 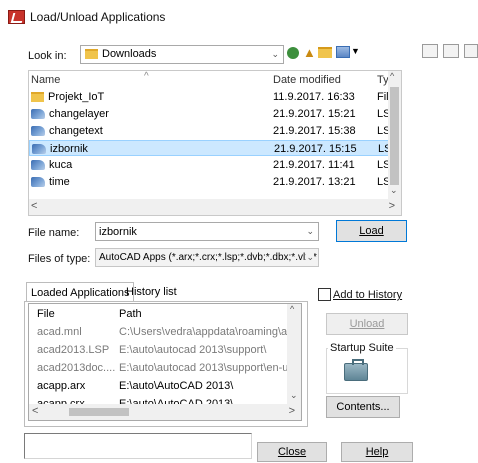 What do you see at coordinates (325, 52) in the screenshot?
I see `new-folder-icon` at bounding box center [325, 52].